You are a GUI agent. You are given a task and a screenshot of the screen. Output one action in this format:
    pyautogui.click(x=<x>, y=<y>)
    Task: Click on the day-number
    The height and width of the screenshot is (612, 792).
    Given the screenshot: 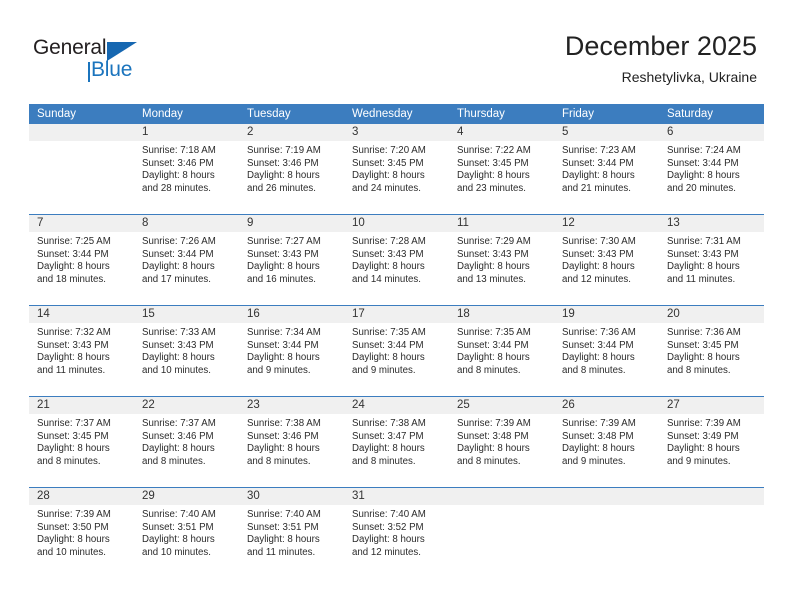 What is the action you would take?
    pyautogui.click(x=606, y=496)
    